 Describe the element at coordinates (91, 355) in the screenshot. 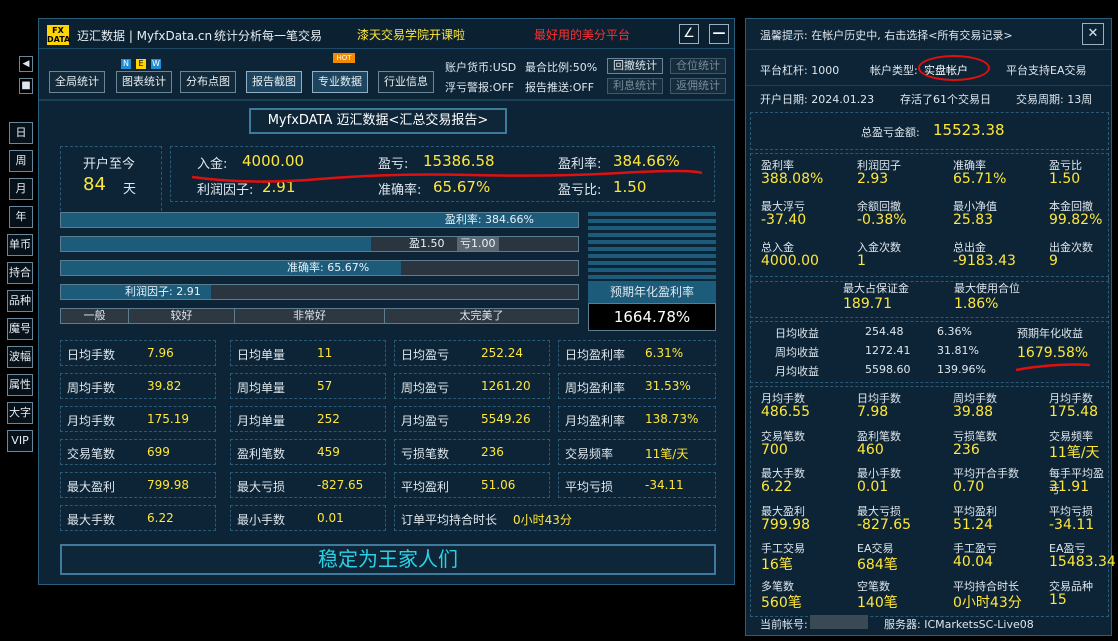

I see `stat-label: 日均手数` at that location.